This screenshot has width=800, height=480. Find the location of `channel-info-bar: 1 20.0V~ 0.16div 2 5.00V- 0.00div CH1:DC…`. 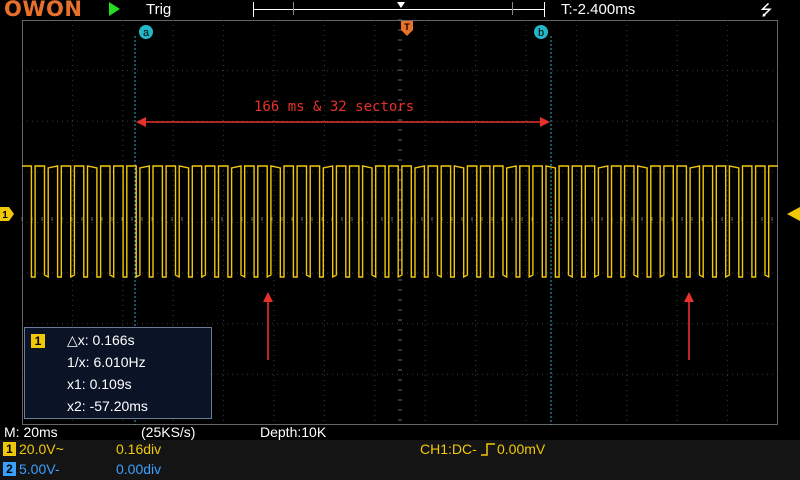

channel-info-bar: 1 20.0V~ 0.16div 2 5.00V- 0.00div CH1:DC… is located at coordinates (400, 460).